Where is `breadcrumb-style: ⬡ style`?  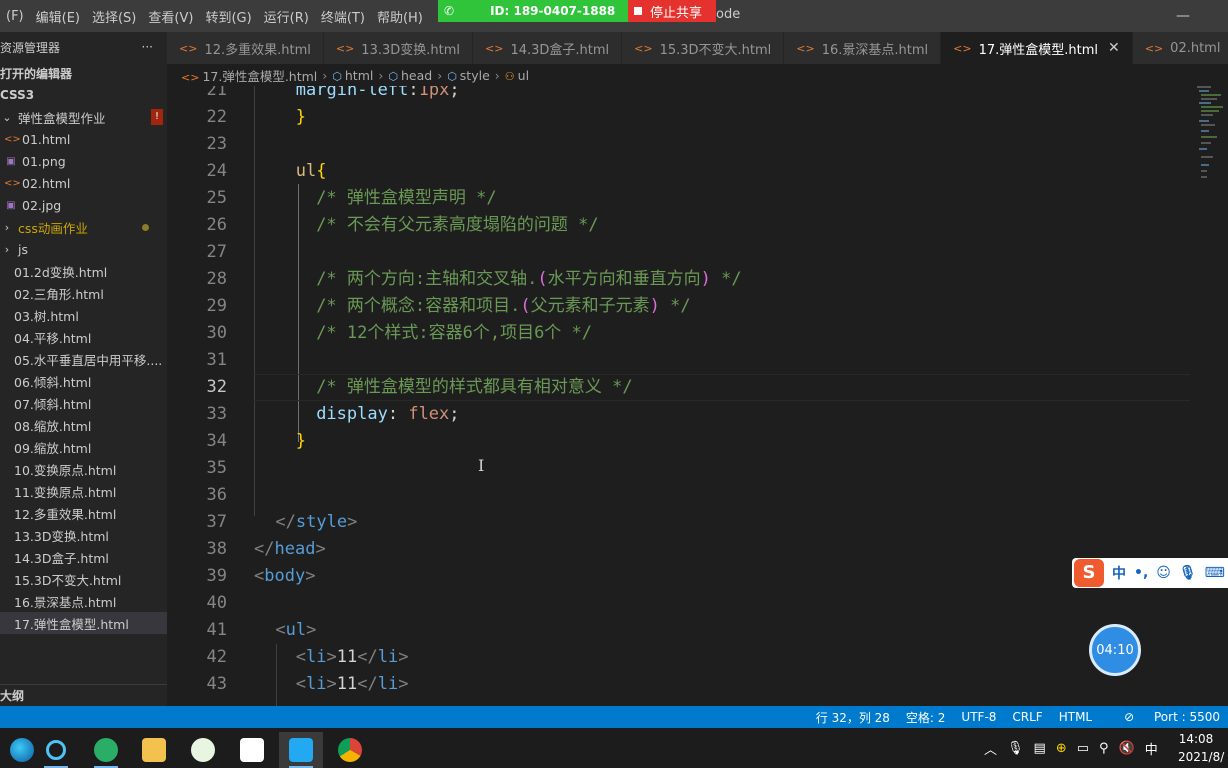
breadcrumb-style: ⬡ style is located at coordinates (468, 75).